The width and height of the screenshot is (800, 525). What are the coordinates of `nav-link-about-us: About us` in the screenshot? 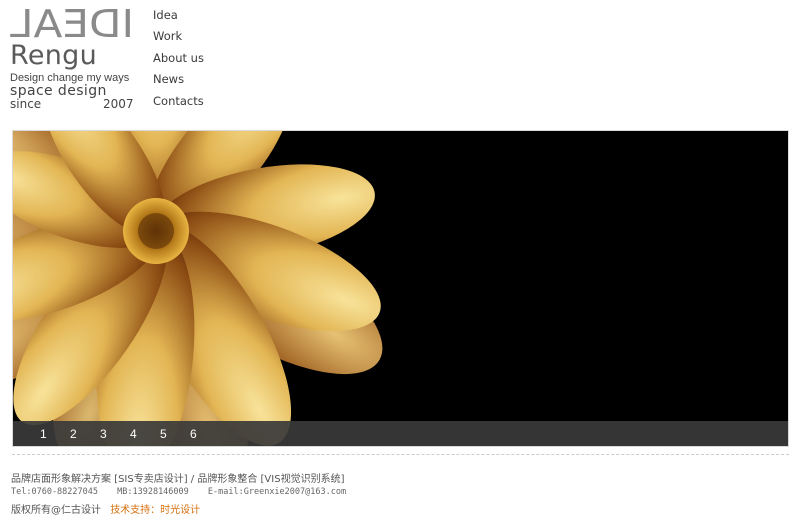 It's located at (178, 58).